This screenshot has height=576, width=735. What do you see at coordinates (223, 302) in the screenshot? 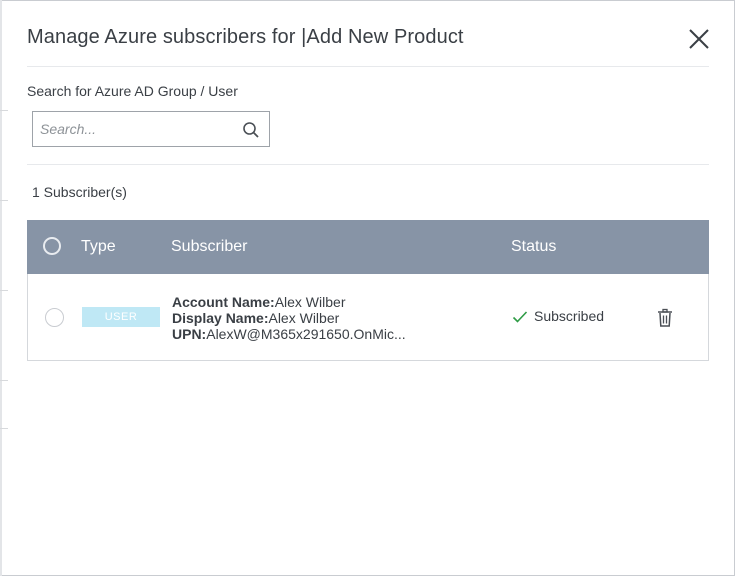
I see `account-name-label: Account Name:` at bounding box center [223, 302].